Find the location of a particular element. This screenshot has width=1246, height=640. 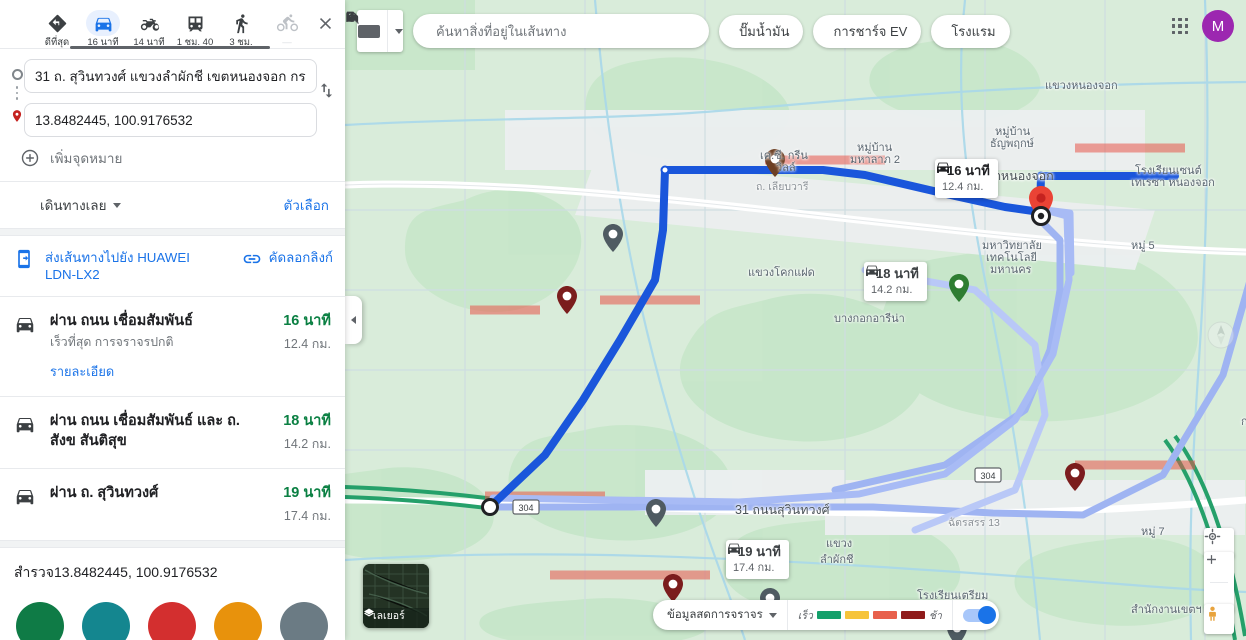

map-type-selector is located at coordinates (380, 31).